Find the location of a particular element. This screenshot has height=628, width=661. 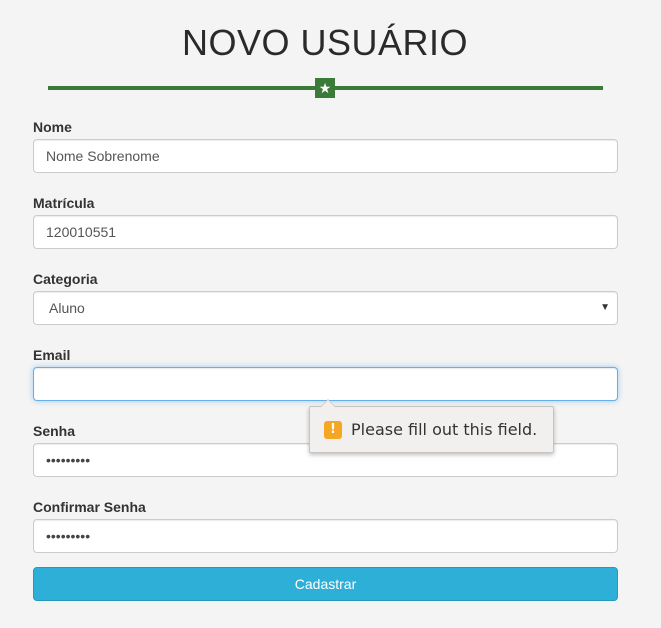

confirmar-senha-input: ••••••••• is located at coordinates (325, 536).